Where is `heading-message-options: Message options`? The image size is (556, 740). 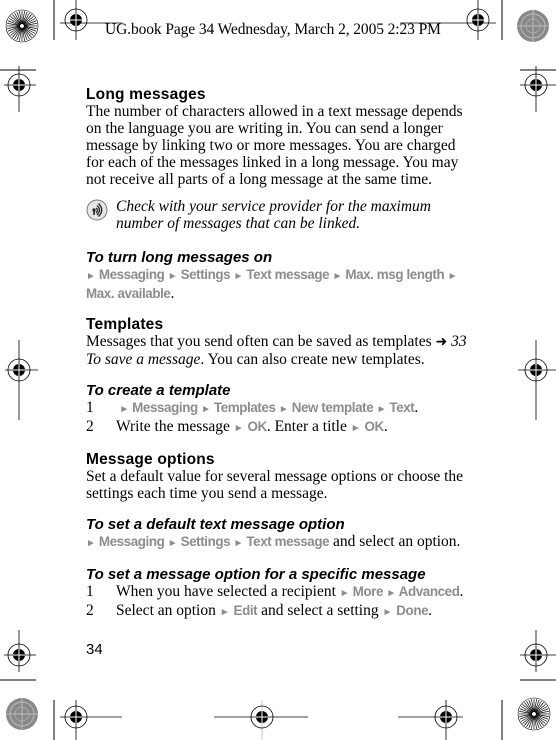
heading-message-options: Message options is located at coordinates (150, 459).